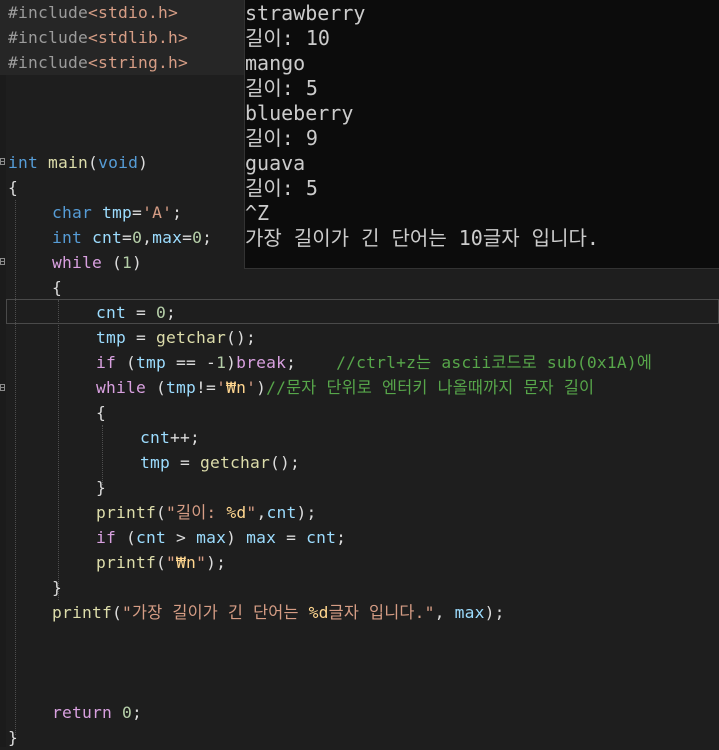  What do you see at coordinates (2, 261) in the screenshot?
I see `fold-toggle-while-icon` at bounding box center [2, 261].